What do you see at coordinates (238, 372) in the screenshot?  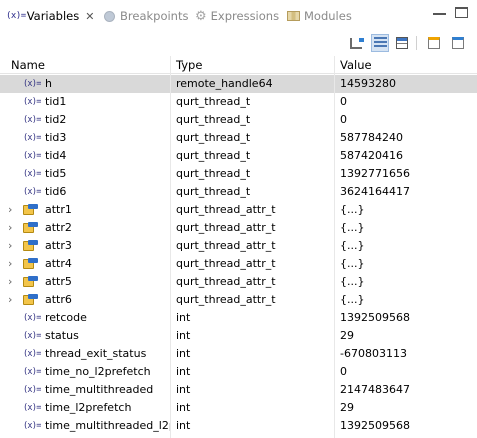 I see `table-row: (x)= time_no_l2prefetch int 0` at bounding box center [238, 372].